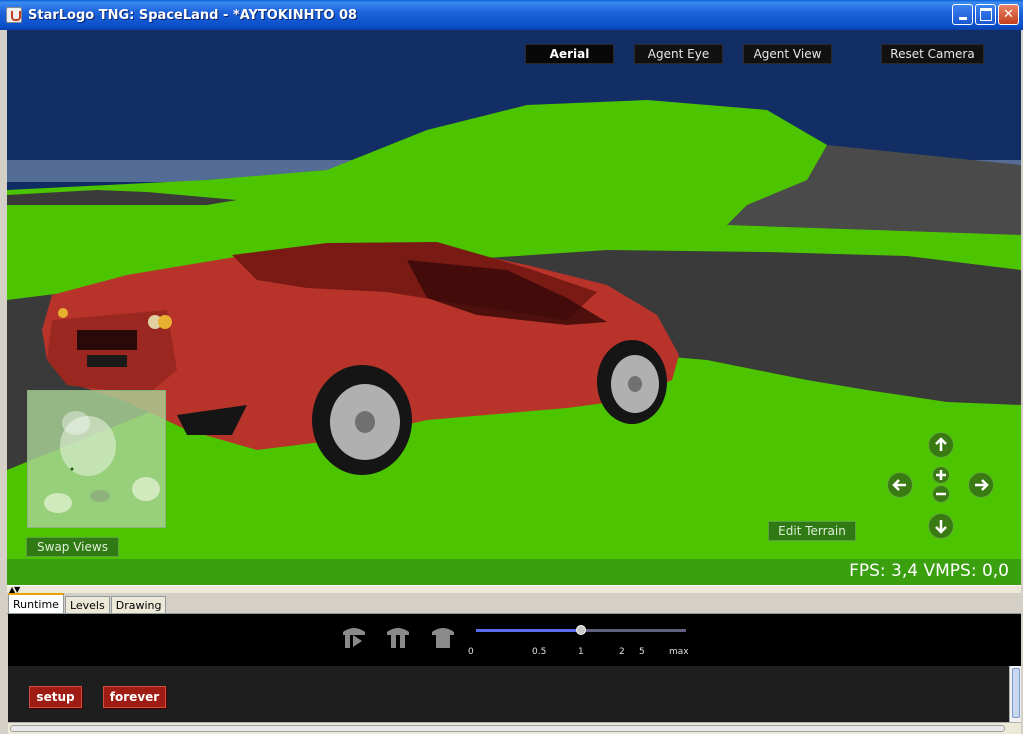 The image size is (1023, 734). What do you see at coordinates (398, 637) in the screenshot?
I see `pause-icon` at bounding box center [398, 637].